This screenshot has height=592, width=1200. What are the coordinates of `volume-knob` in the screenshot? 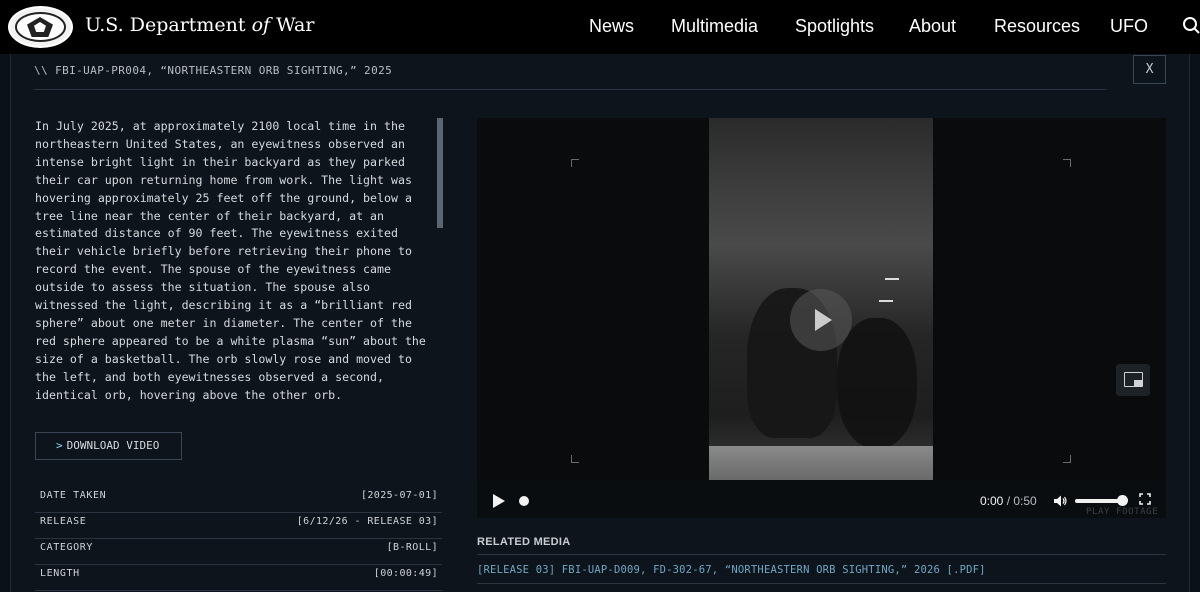 It's located at (1122, 500).